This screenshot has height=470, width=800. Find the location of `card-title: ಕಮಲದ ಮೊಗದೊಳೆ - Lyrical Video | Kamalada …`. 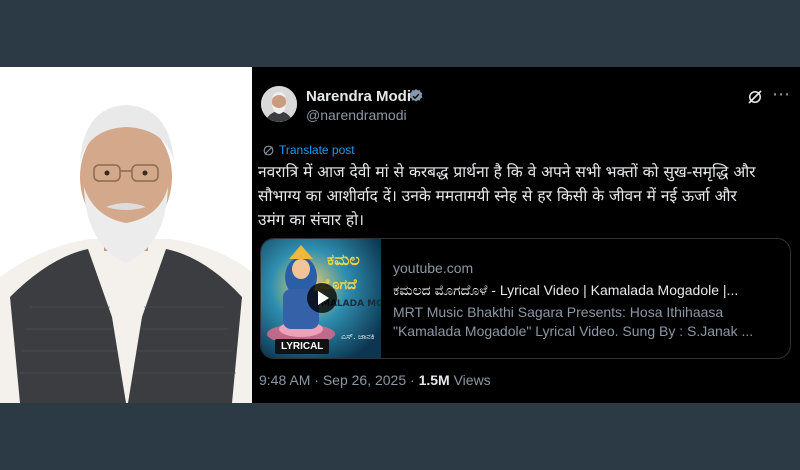

card-title: ಕಮಲದ ಮೊಗದೊಳೆ - Lyrical Video | Kamalada … is located at coordinates (585, 290).